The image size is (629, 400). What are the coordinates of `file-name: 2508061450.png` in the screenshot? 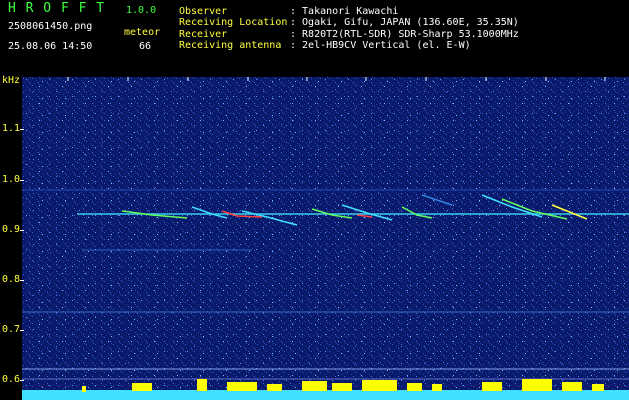 It's located at (50, 26).